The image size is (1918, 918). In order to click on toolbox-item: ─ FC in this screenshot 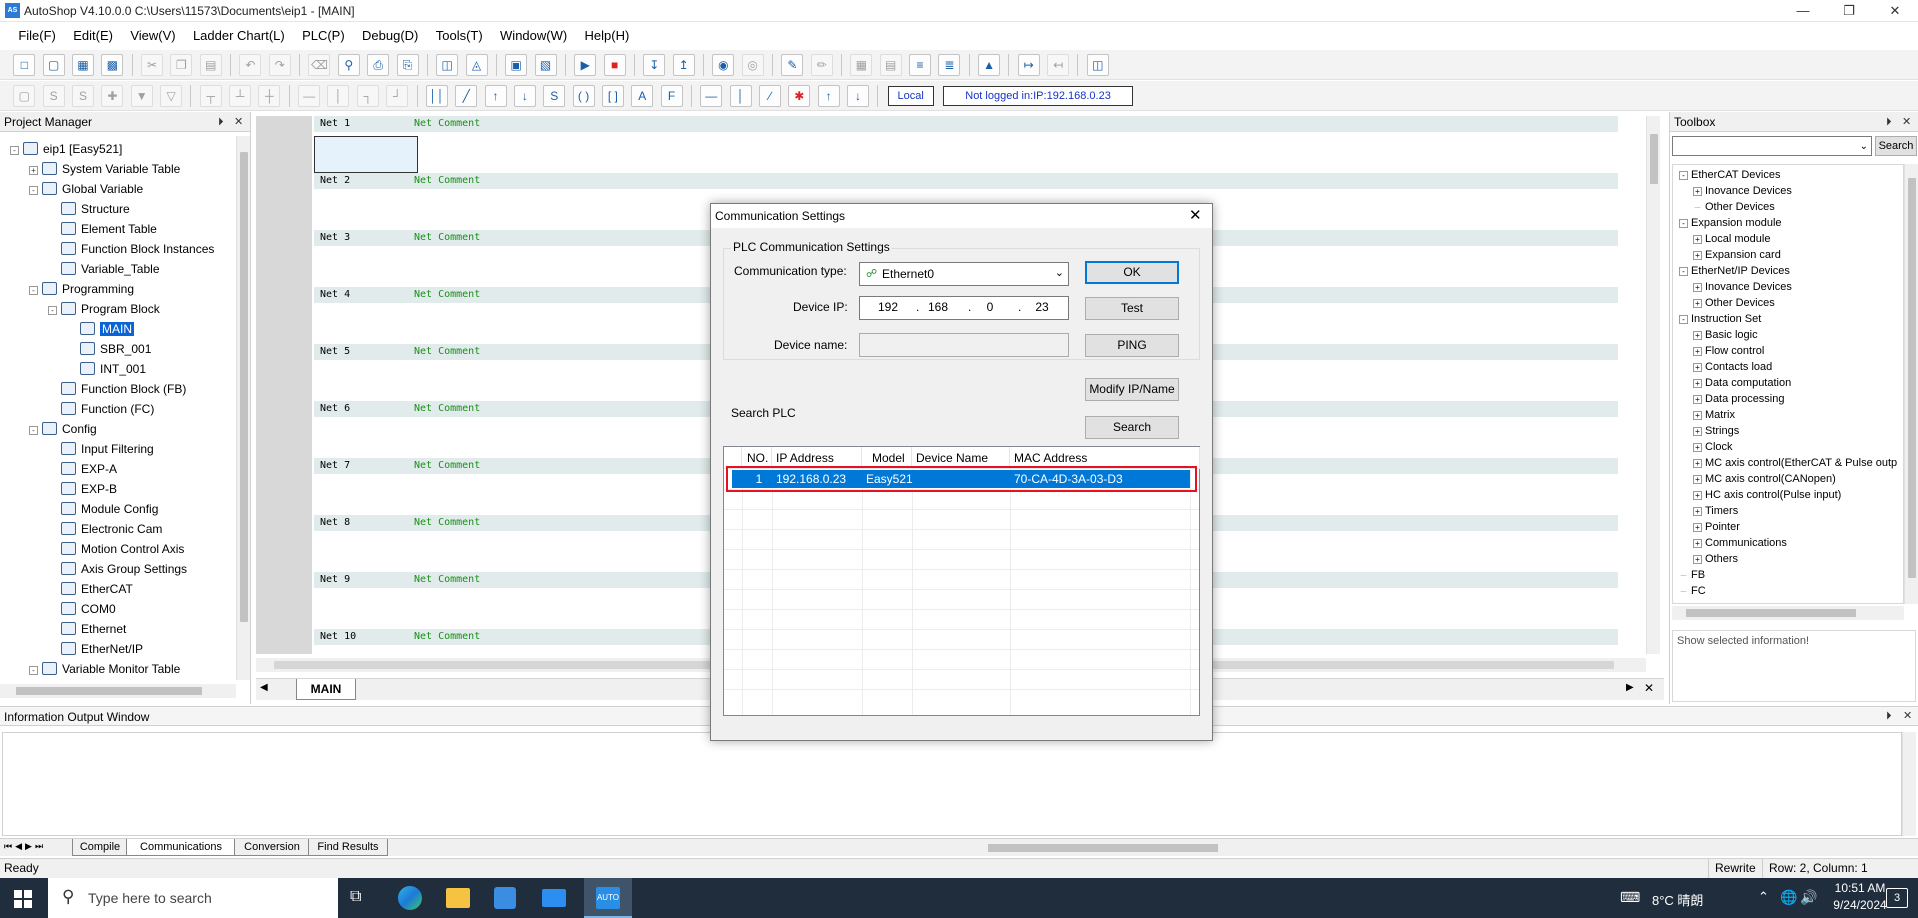, I will do `click(1692, 591)`.